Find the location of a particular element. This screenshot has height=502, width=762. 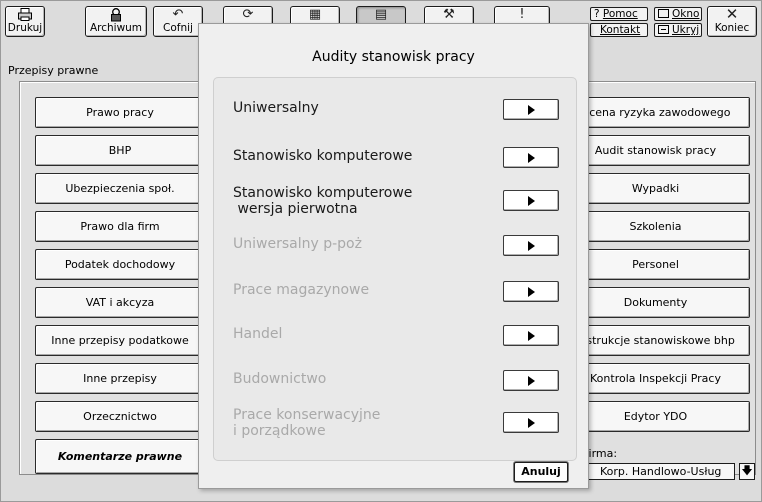

nav-komentarze: Komentarze prawne is located at coordinates (120, 456).